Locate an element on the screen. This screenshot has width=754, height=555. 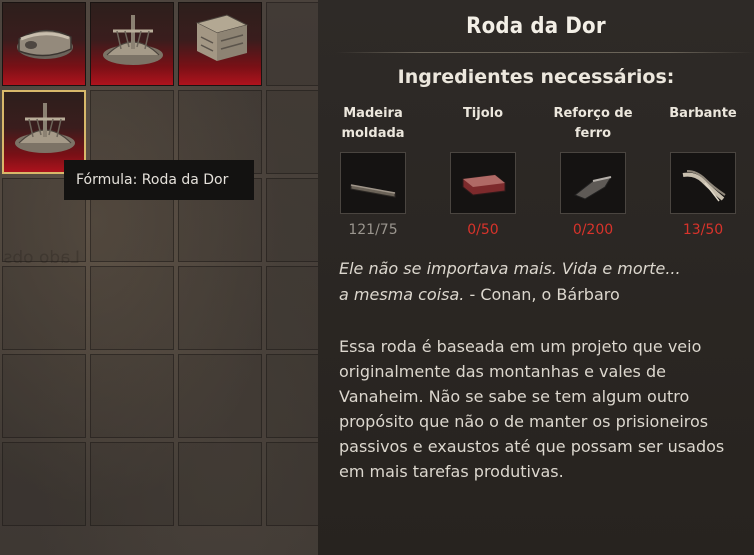
ingredient-name: Tijolo is located at coordinates (483, 113).